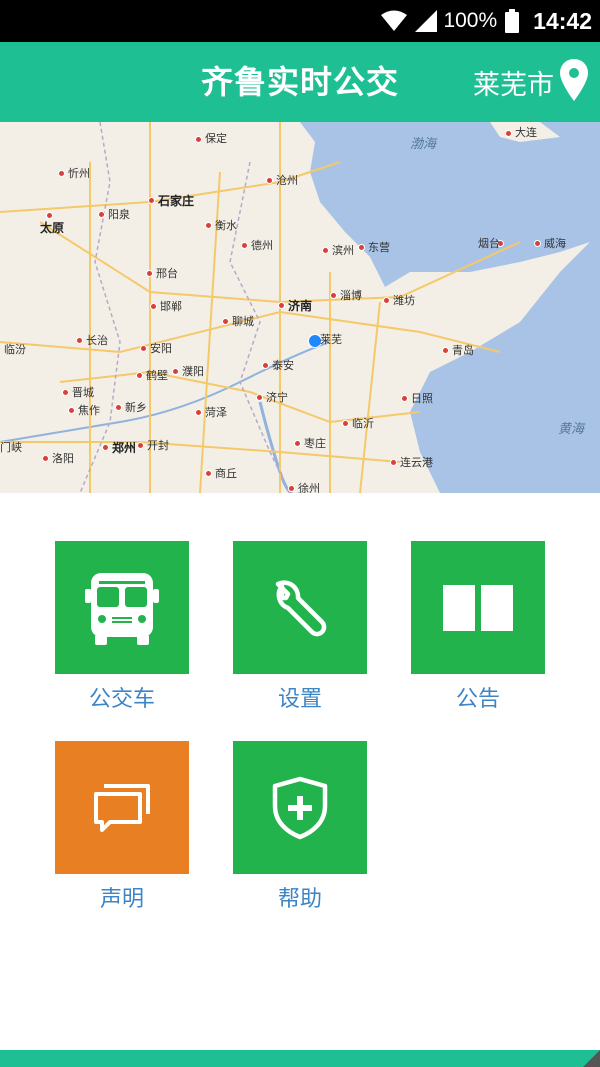 The width and height of the screenshot is (600, 1067). What do you see at coordinates (89, 410) in the screenshot?
I see `city-label: 焦作` at bounding box center [89, 410].